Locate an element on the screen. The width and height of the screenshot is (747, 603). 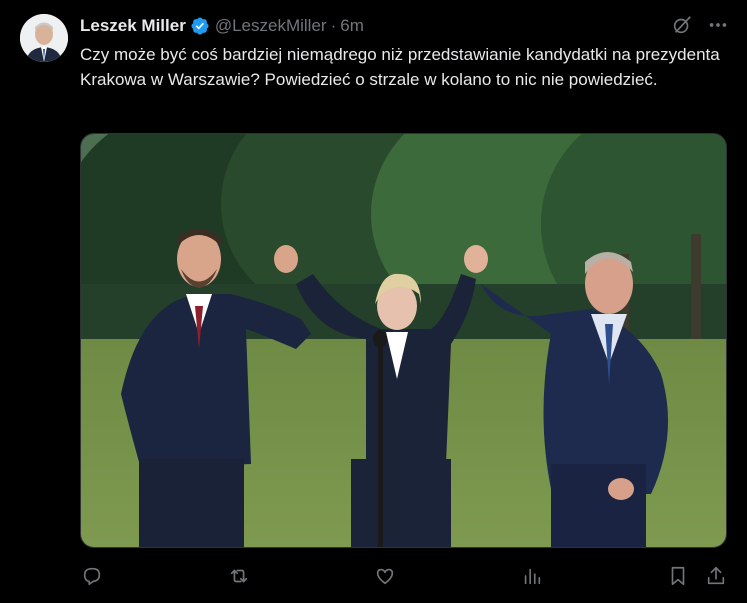
tweet-header: Leszek Miller @LeszekMiller · 6m is located at coordinates (222, 26).